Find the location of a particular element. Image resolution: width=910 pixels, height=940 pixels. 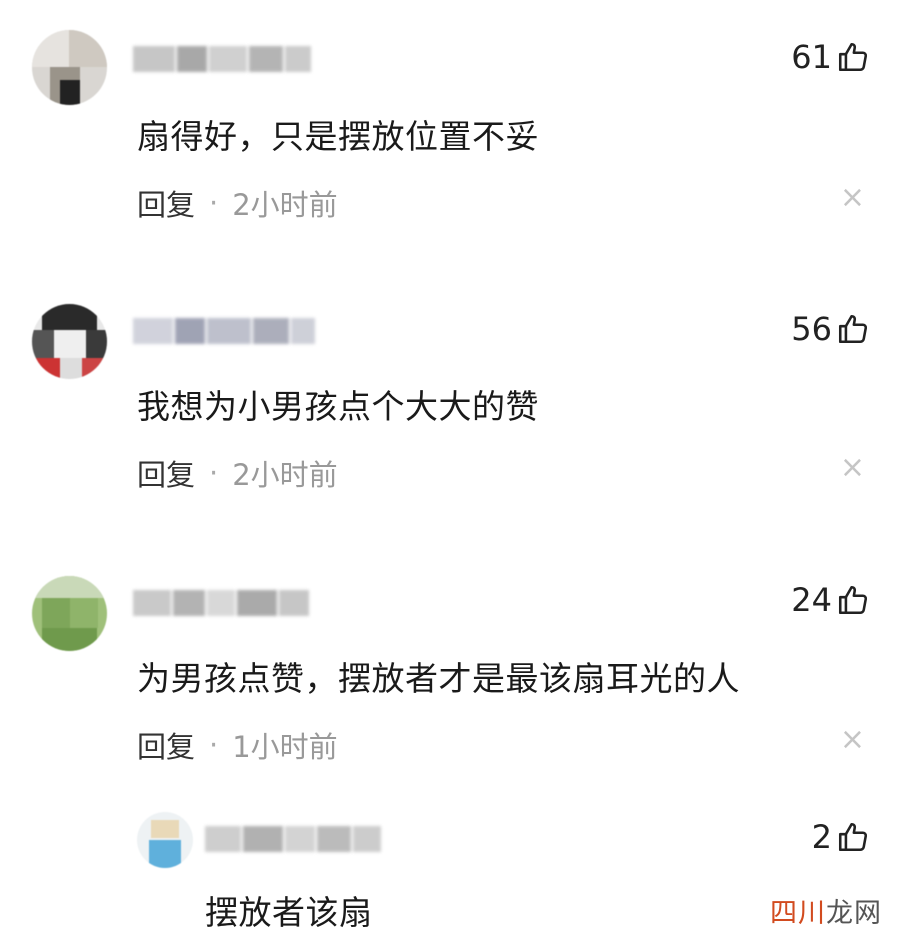

like-button: 56 is located at coordinates (830, 329).